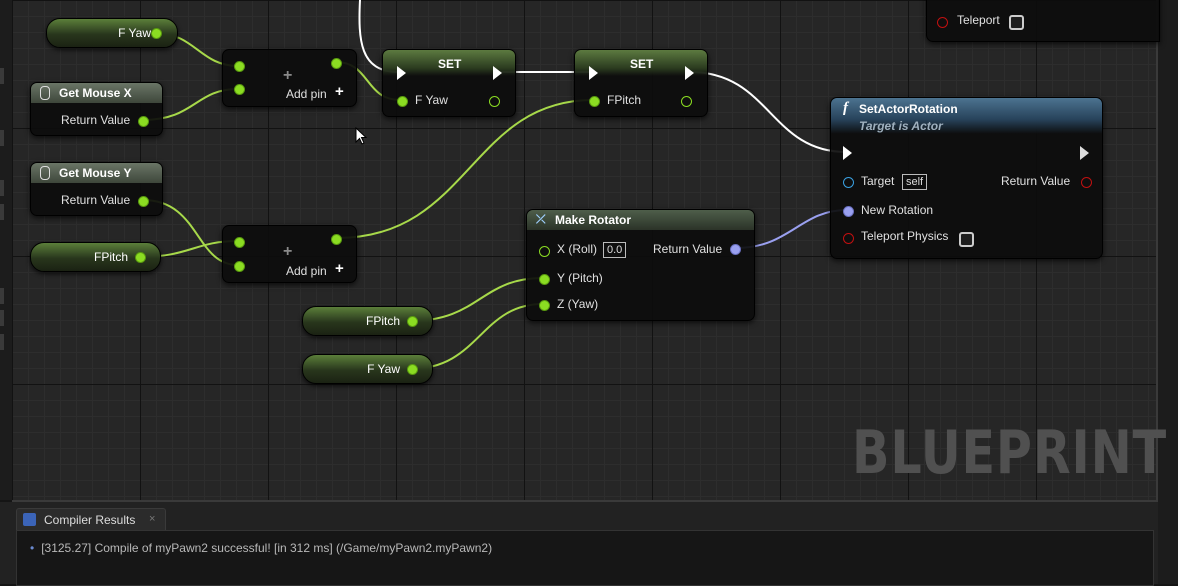 The image size is (1178, 586). Describe the element at coordinates (878, 181) in the screenshot. I see `target-label: Target` at that location.